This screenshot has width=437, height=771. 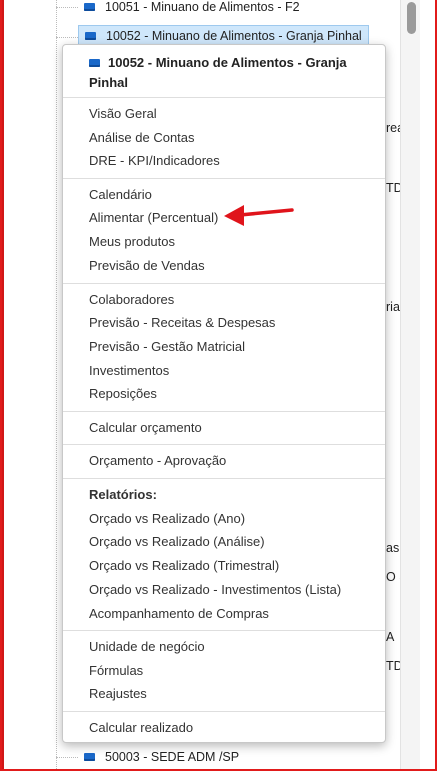 I want to click on menu-item-orcado-realizado-ano: Orçado vs Realizado (Ano), so click(x=167, y=519).